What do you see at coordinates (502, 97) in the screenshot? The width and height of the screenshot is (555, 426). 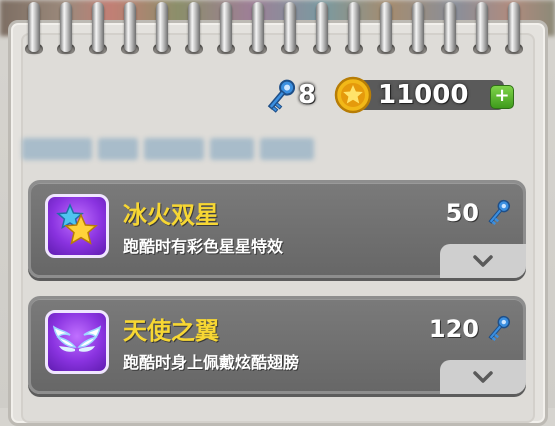 I see `add-coins-button: +` at bounding box center [502, 97].